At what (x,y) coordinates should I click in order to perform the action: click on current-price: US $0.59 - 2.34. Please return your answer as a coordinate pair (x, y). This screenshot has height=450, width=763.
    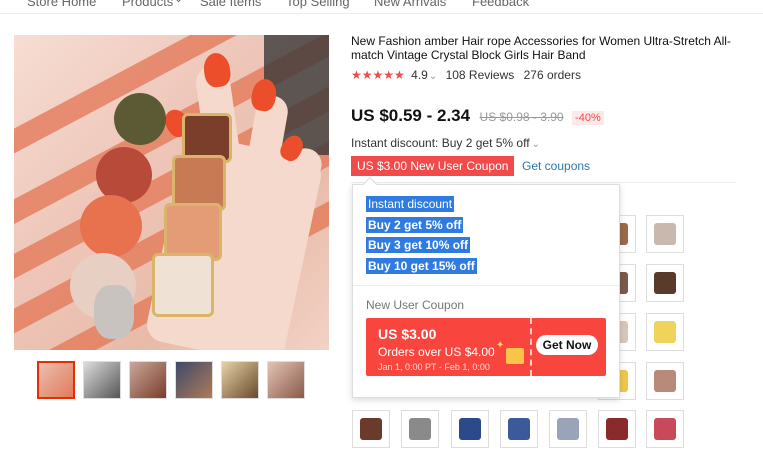
    Looking at the image, I should click on (411, 115).